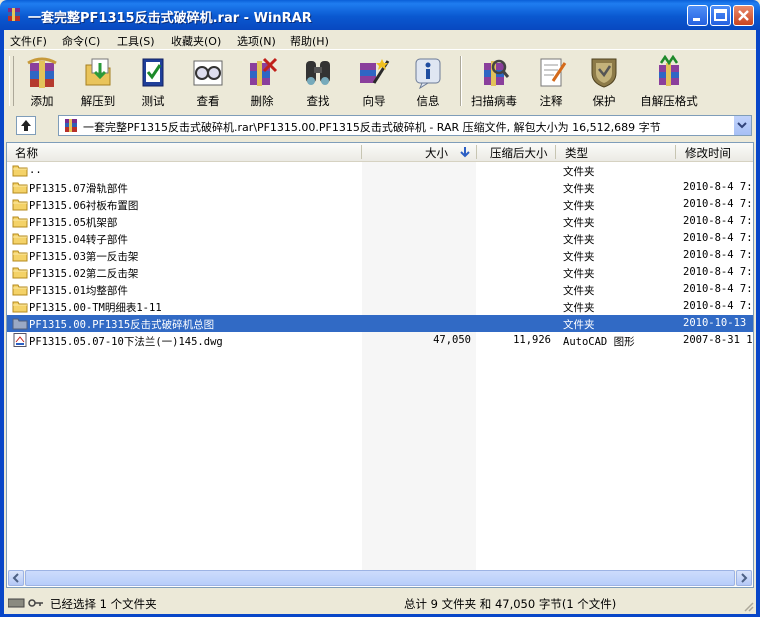 The image size is (760, 617). What do you see at coordinates (98, 101) in the screenshot?
I see `extract-to-label: 解压到` at bounding box center [98, 101].